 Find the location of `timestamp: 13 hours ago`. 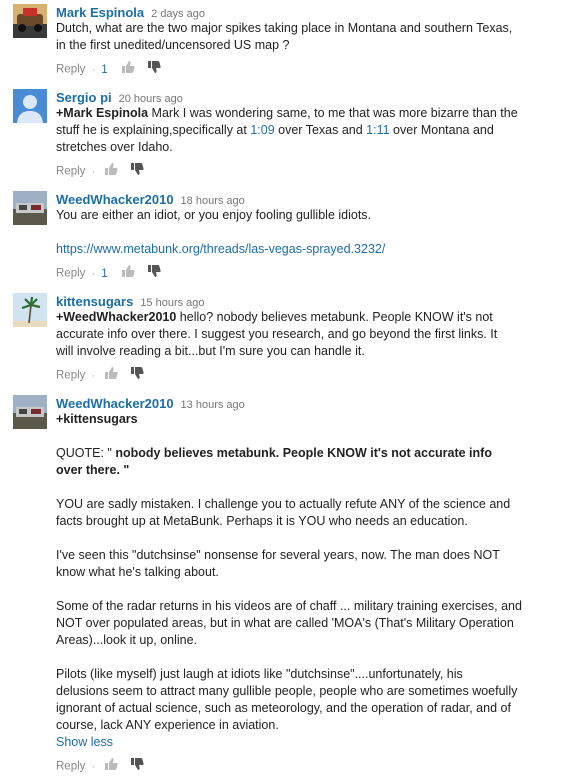

timestamp: 13 hours ago is located at coordinates (213, 405).